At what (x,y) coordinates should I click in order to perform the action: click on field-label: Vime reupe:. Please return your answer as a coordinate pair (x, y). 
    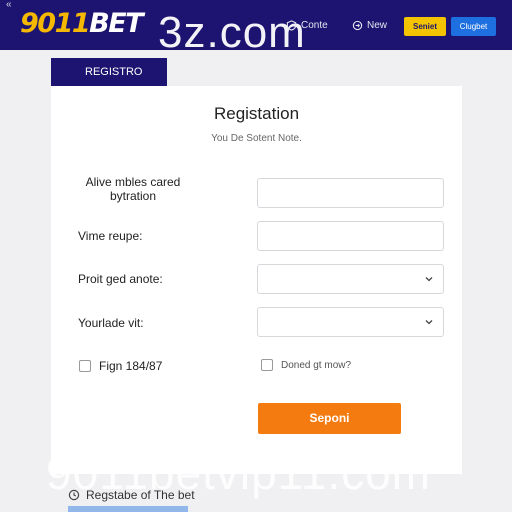
    Looking at the image, I should click on (110, 236).